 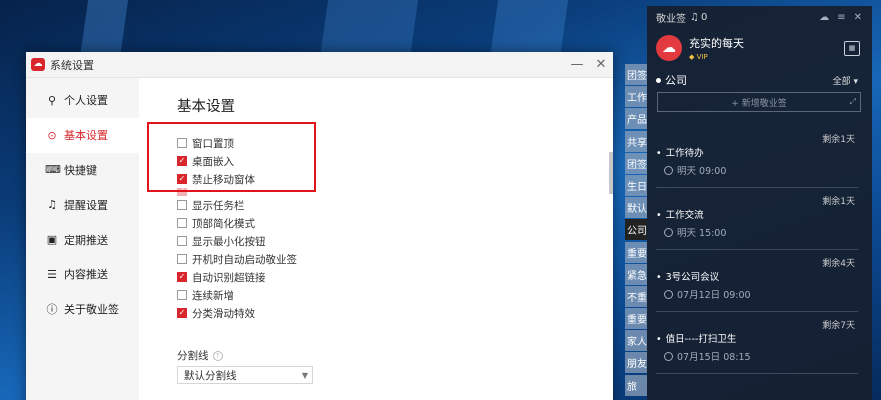 What do you see at coordinates (601, 65) in the screenshot?
I see `close-button: ✕` at bounding box center [601, 65].